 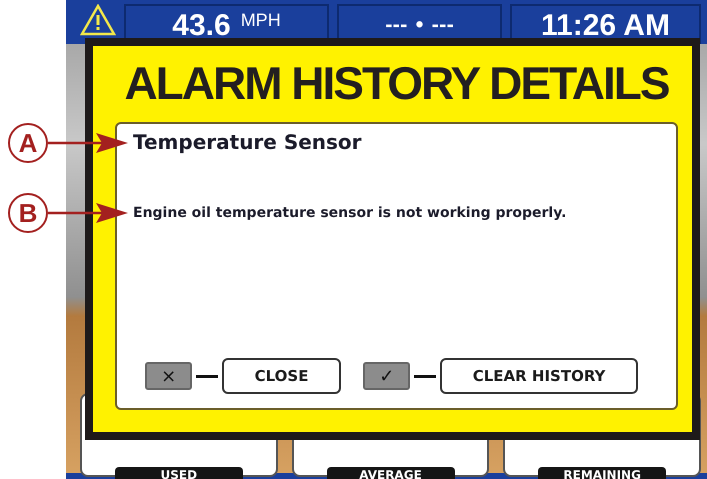 I want to click on gauge-label: AVERAGE, so click(x=390, y=473).